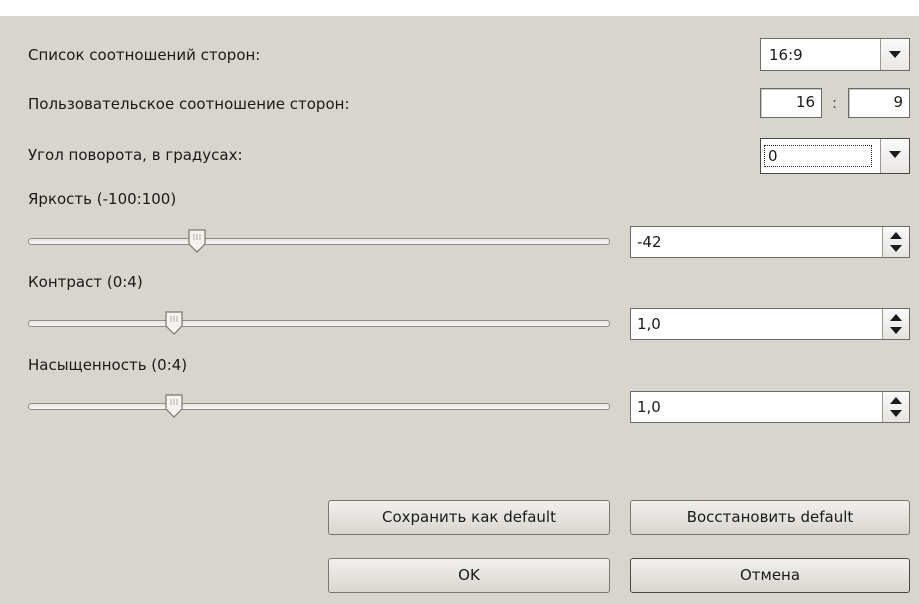 The width and height of the screenshot is (919, 604). What do you see at coordinates (319, 241) in the screenshot?
I see `brightness-slider-track` at bounding box center [319, 241].